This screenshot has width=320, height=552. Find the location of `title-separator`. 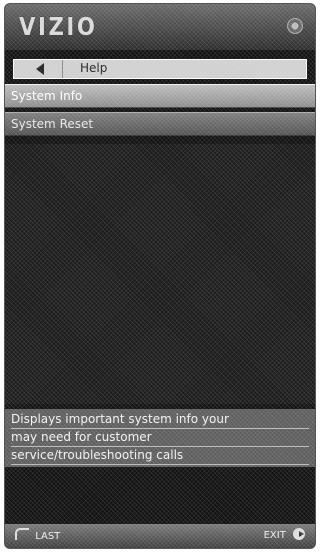

title-separator is located at coordinates (62, 69).